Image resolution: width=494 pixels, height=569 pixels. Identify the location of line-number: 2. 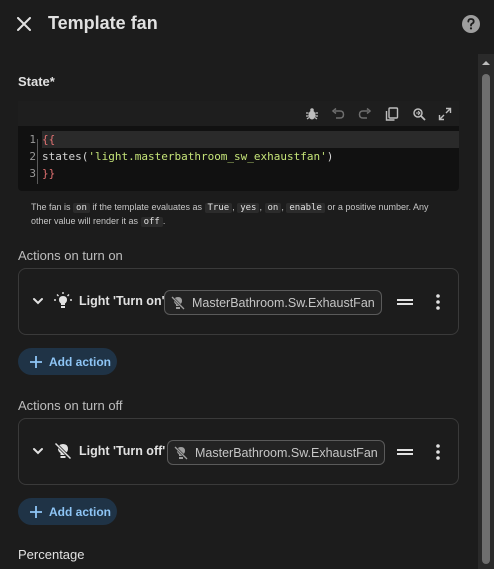
(32, 156).